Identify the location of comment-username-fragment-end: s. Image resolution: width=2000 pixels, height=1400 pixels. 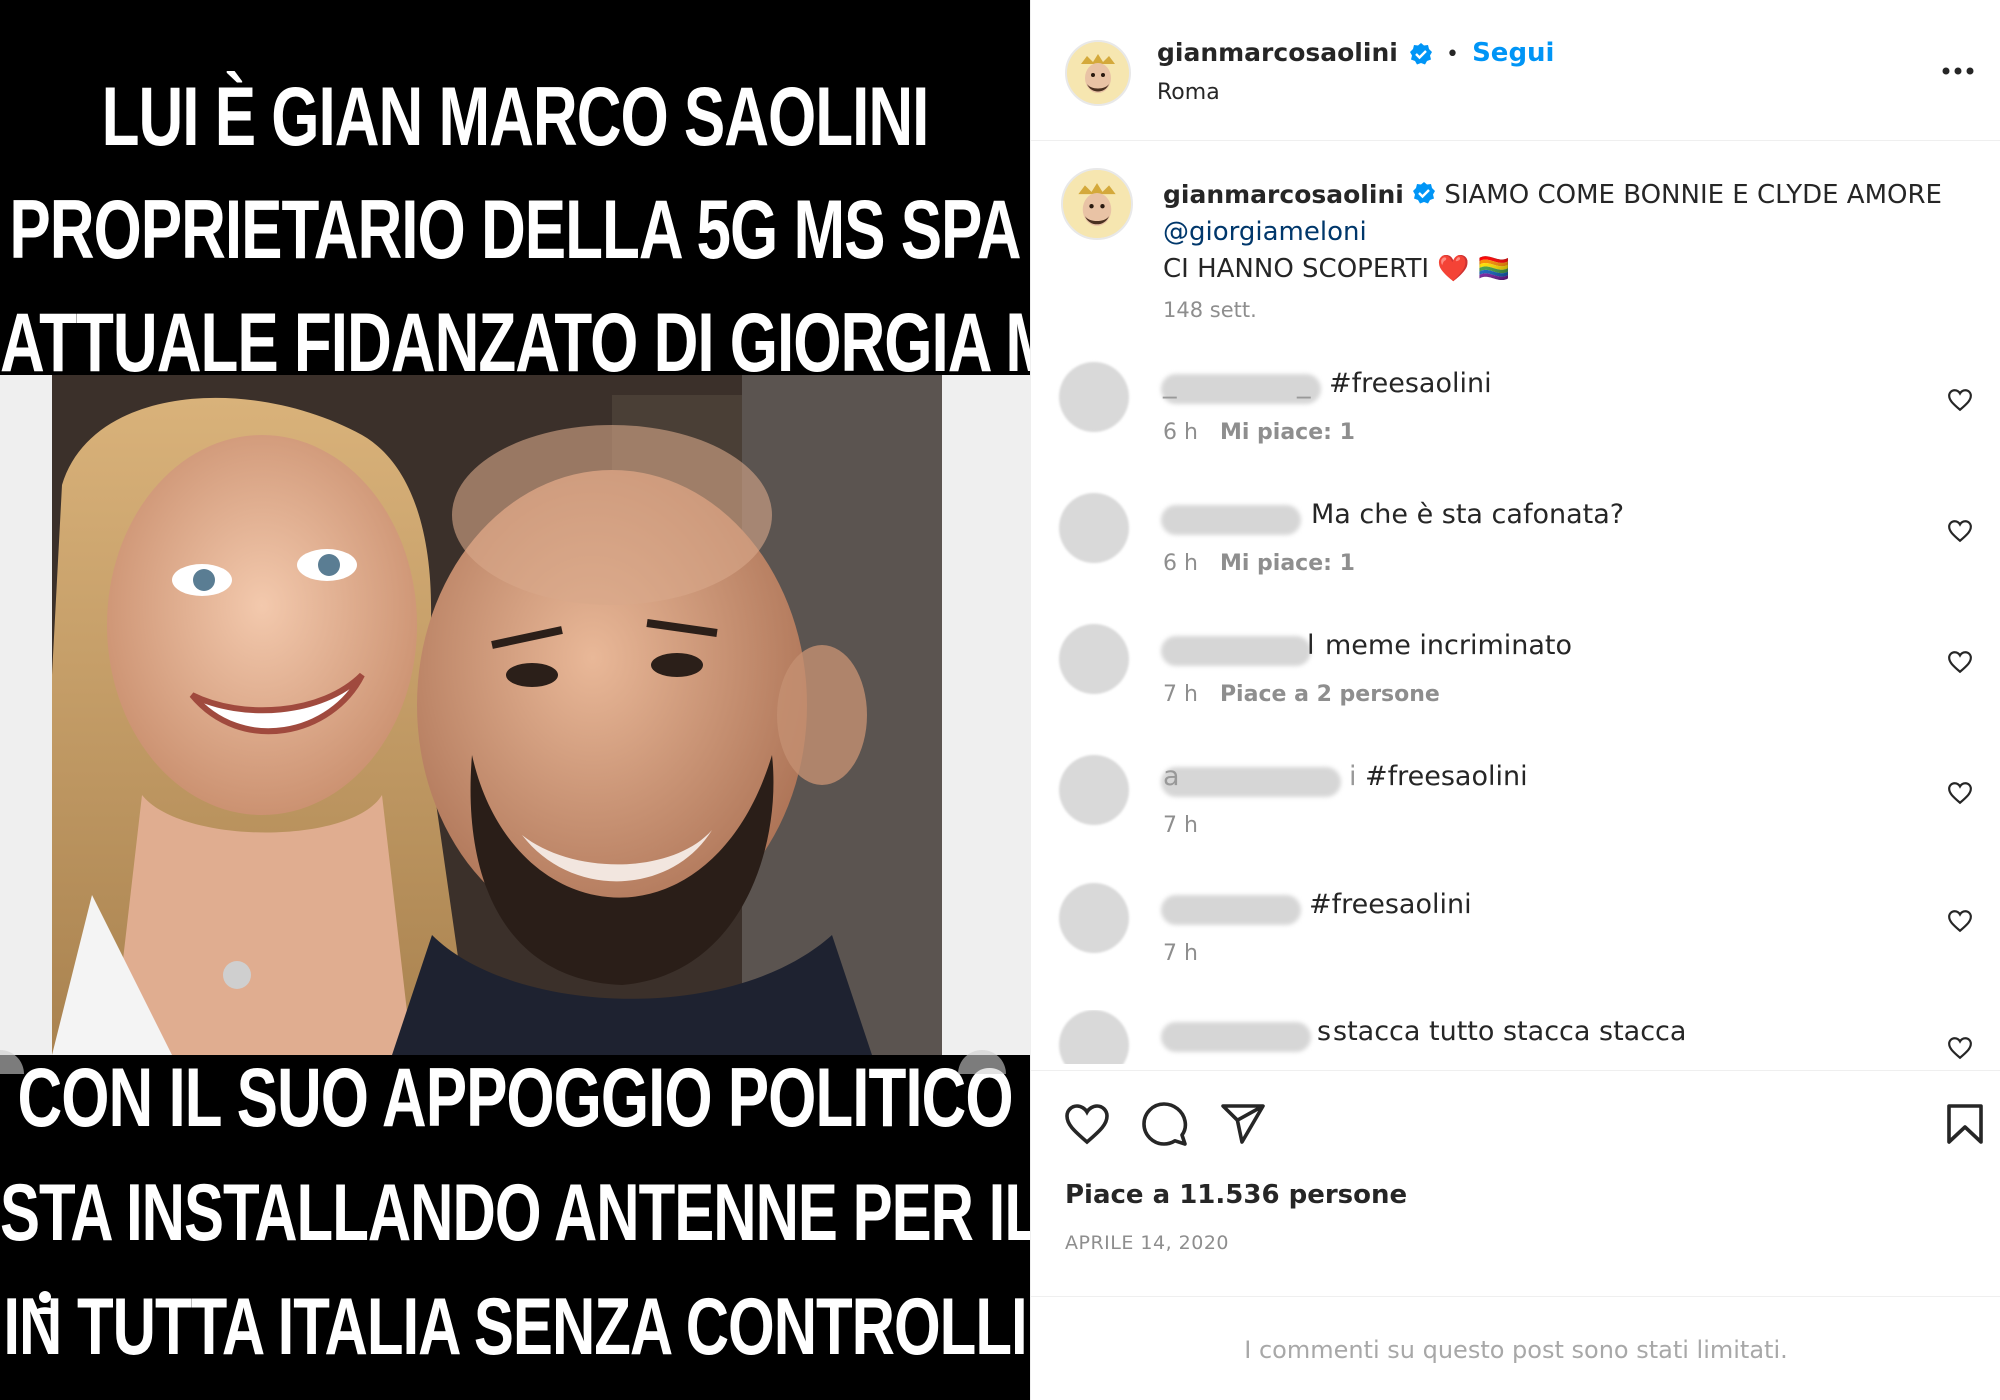
(1324, 1031).